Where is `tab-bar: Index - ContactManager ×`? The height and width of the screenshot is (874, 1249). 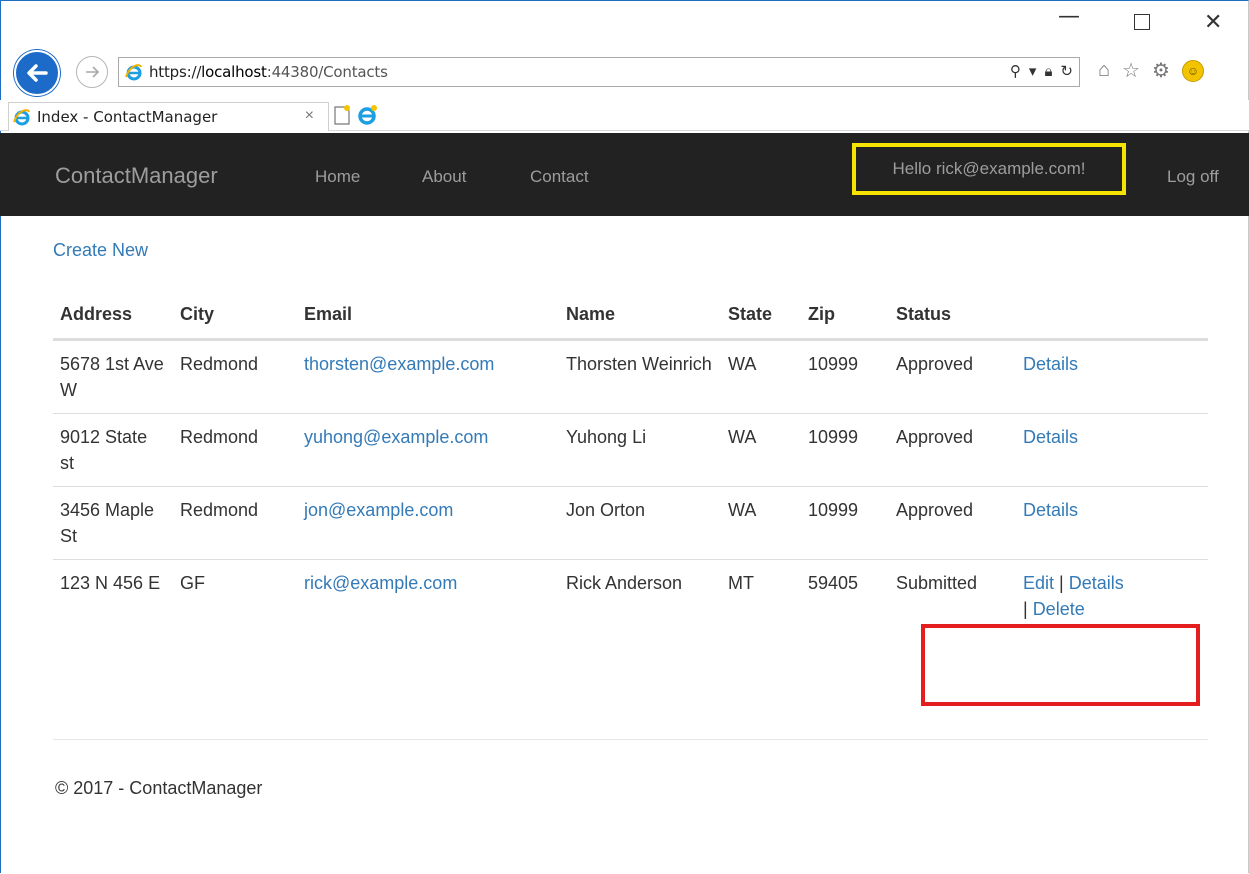
tab-bar: Index - ContactManager × is located at coordinates (624, 115).